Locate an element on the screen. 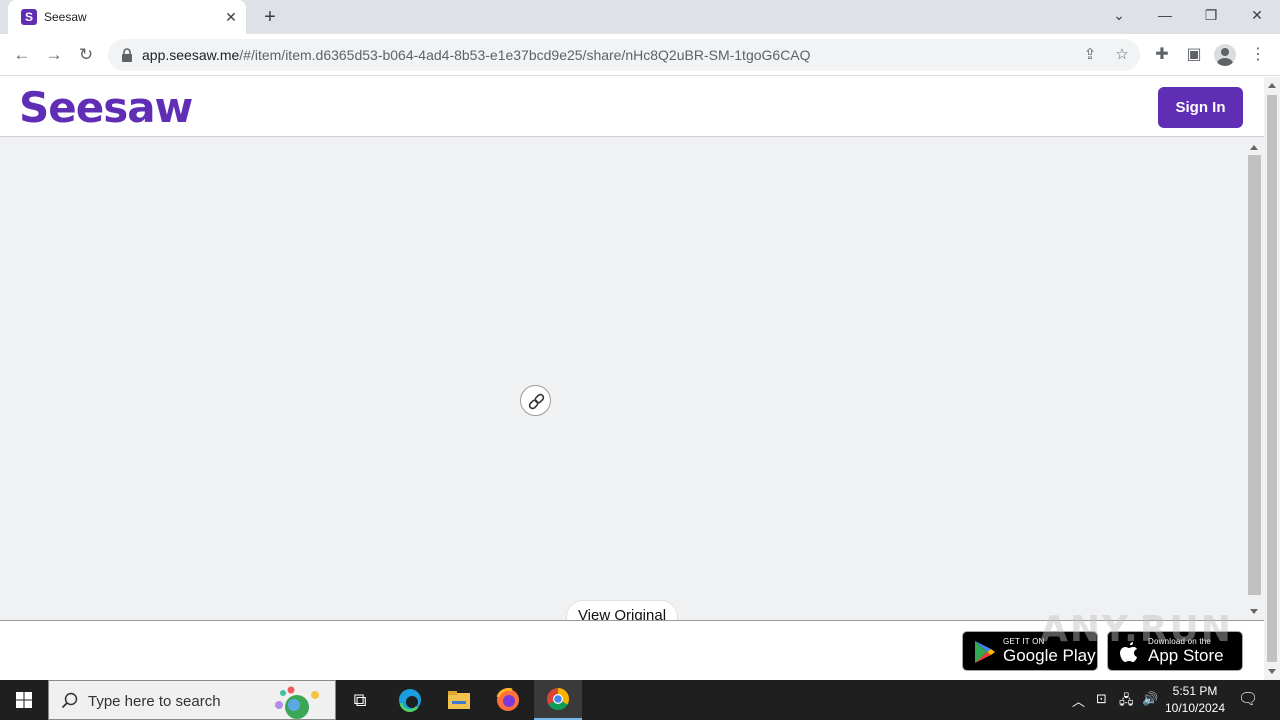 This screenshot has width=1280, height=725. task-view-icon: ⧉ is located at coordinates (360, 700).